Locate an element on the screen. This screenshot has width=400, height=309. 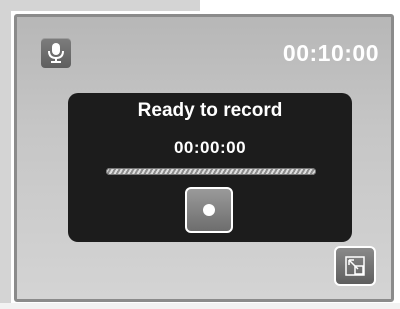
bottom-edge-strip is located at coordinates (200, 306).